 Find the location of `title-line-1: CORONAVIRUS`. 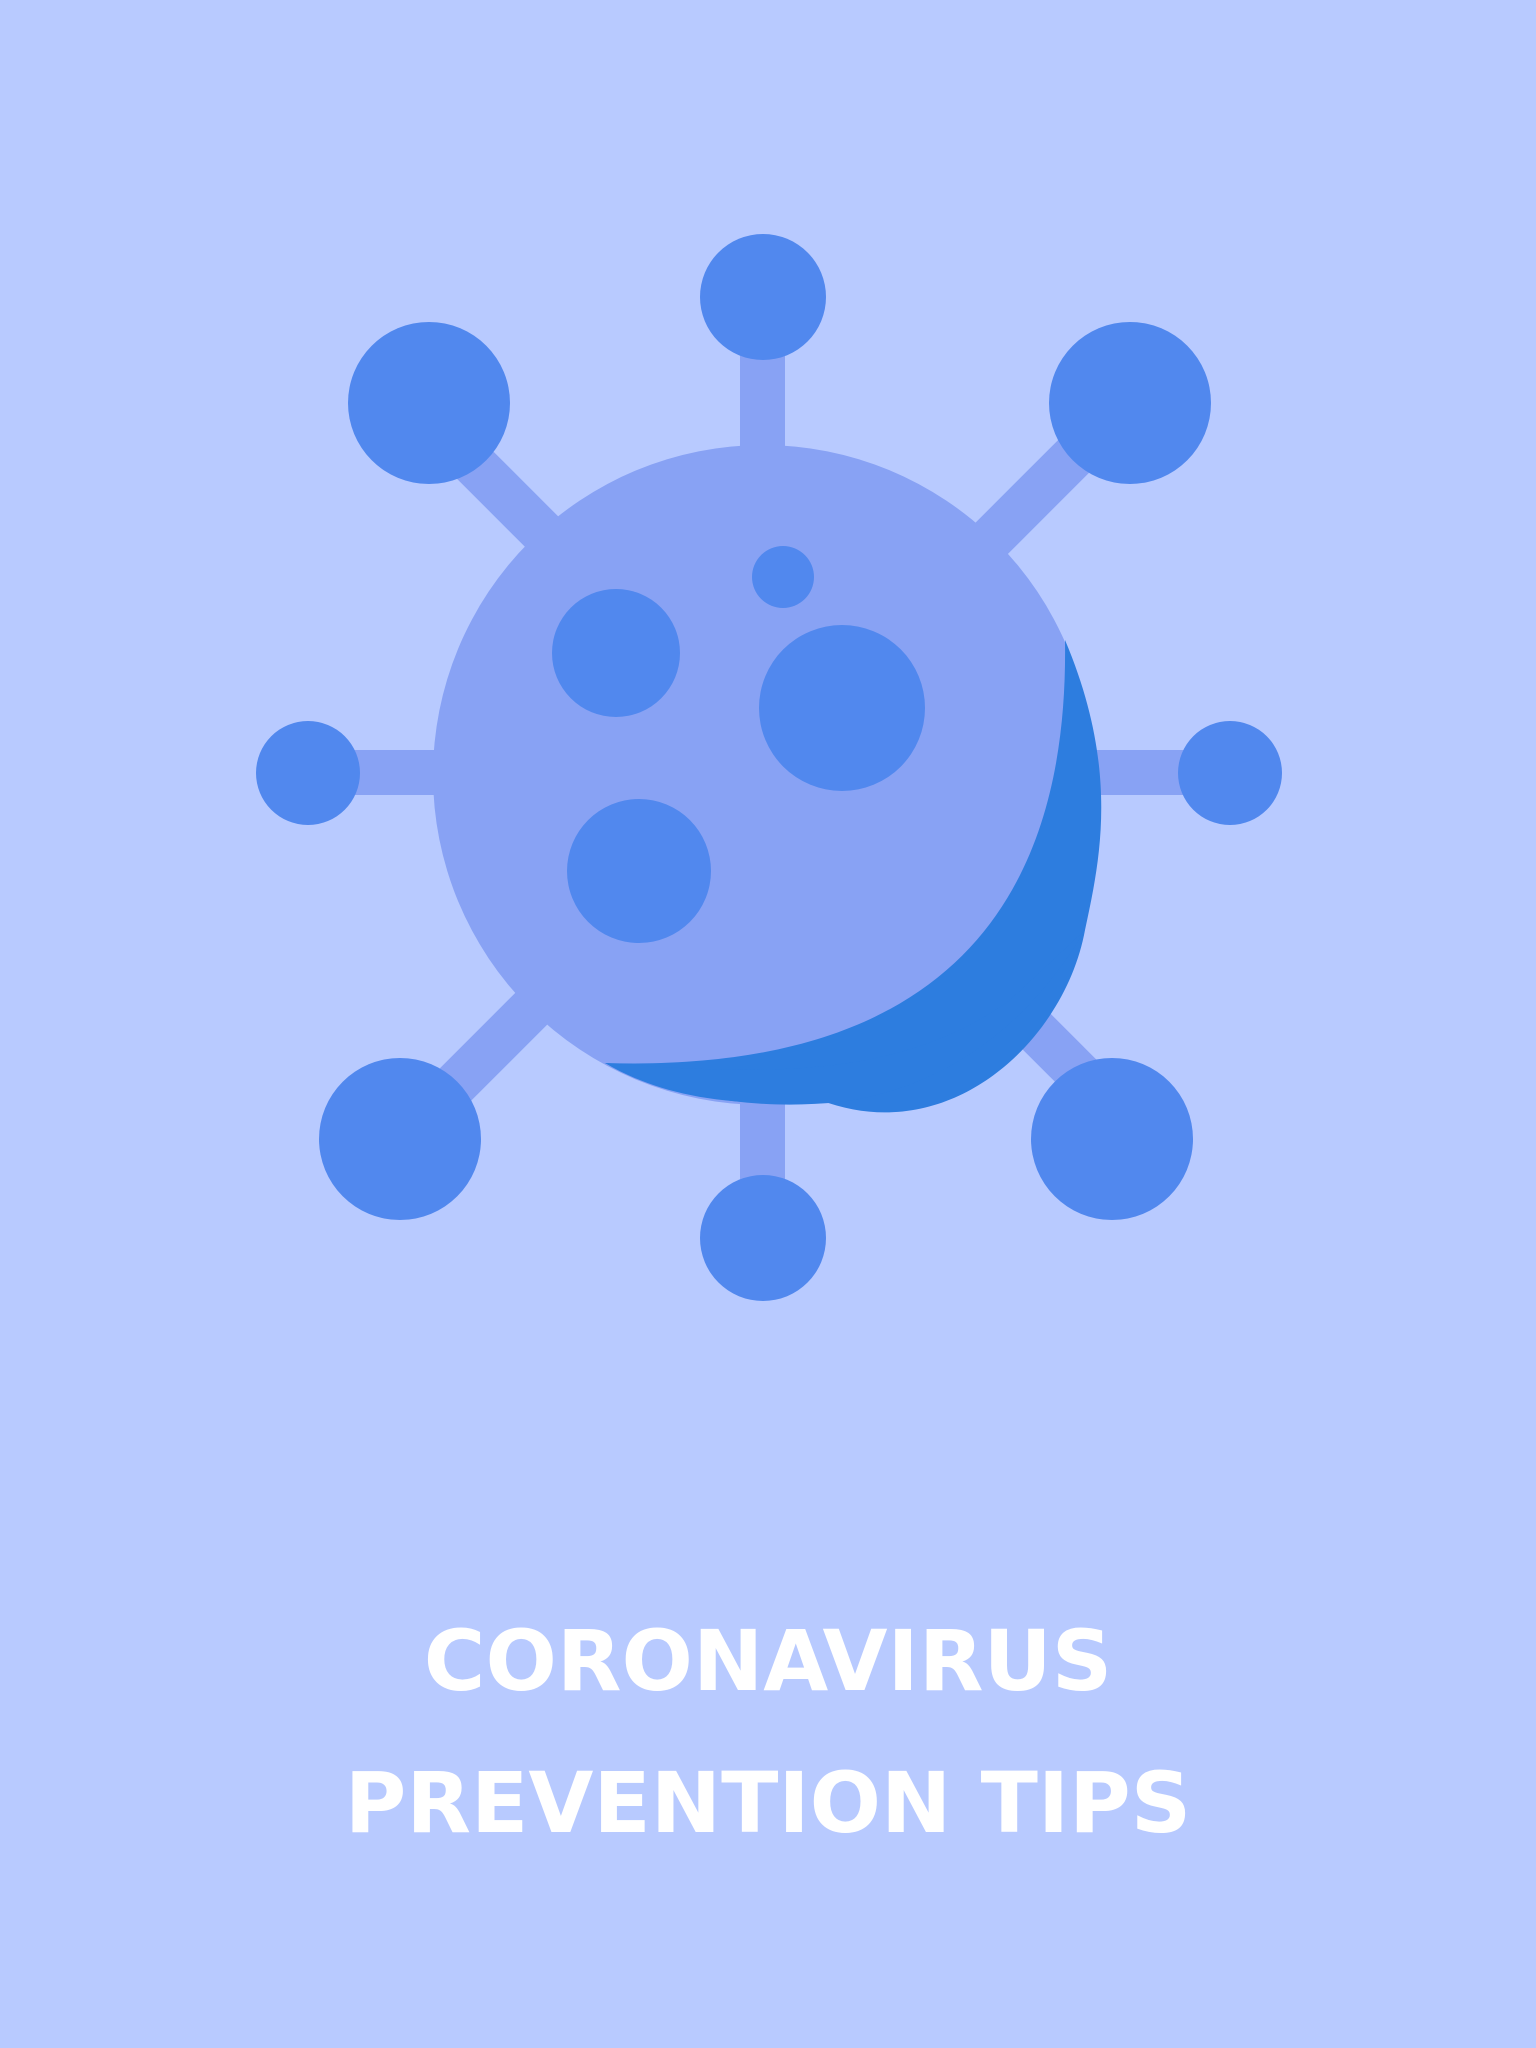

title-line-1: CORONAVIRUS is located at coordinates (768, 1661).